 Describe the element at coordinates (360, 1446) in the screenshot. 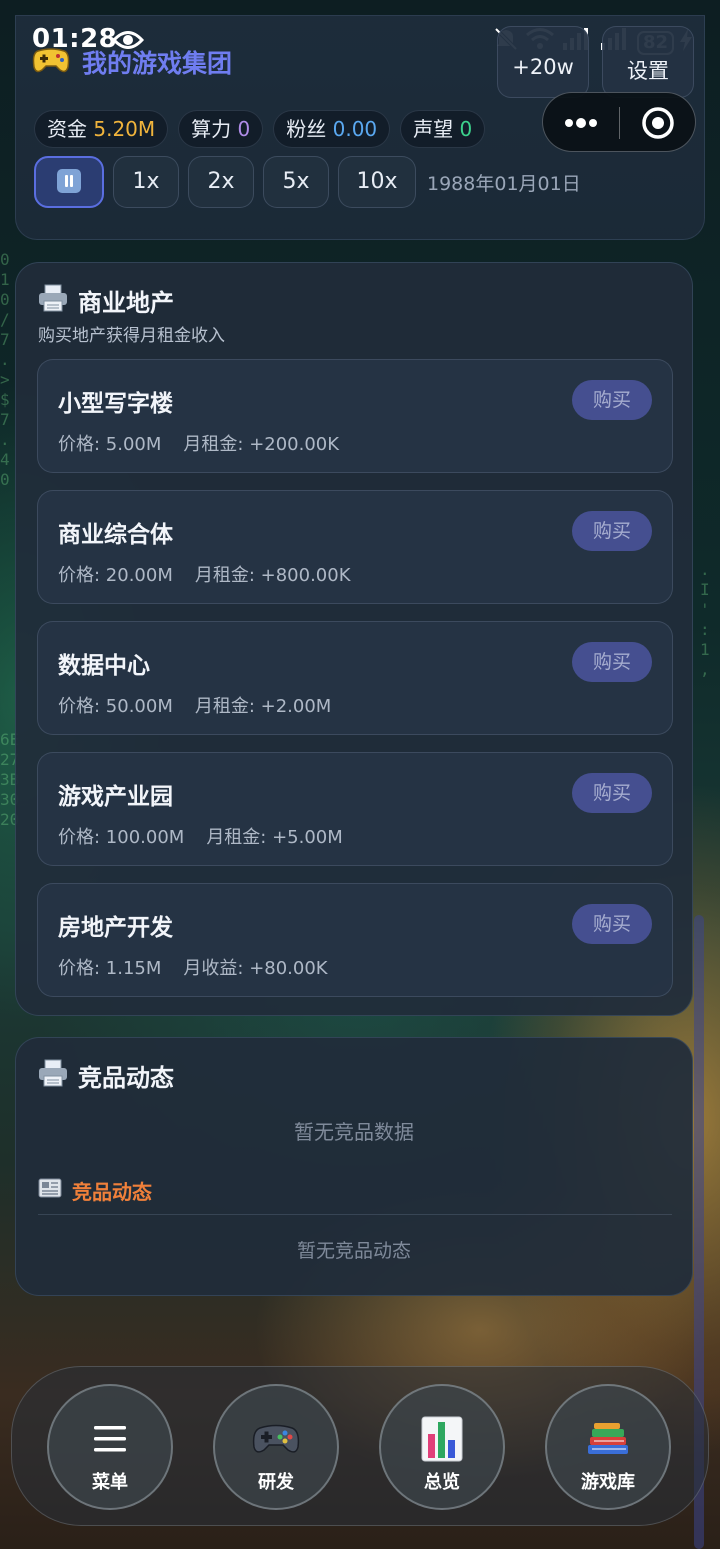

I see `bottom-nav: 菜单 研发 总览 游戏库` at that location.